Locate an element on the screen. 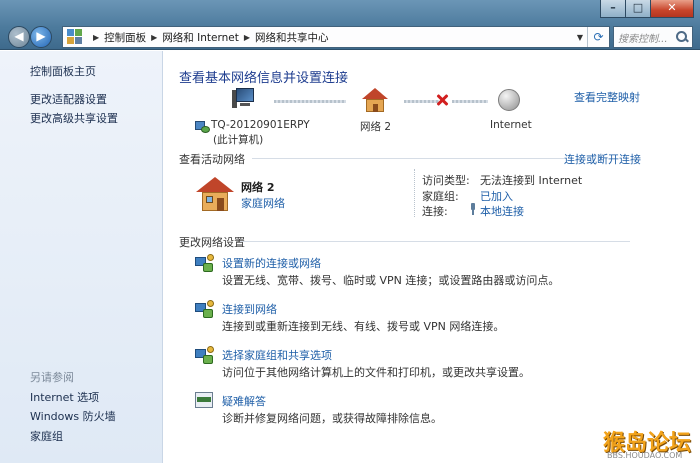  homegroup-label: 家庭组: is located at coordinates (440, 196).